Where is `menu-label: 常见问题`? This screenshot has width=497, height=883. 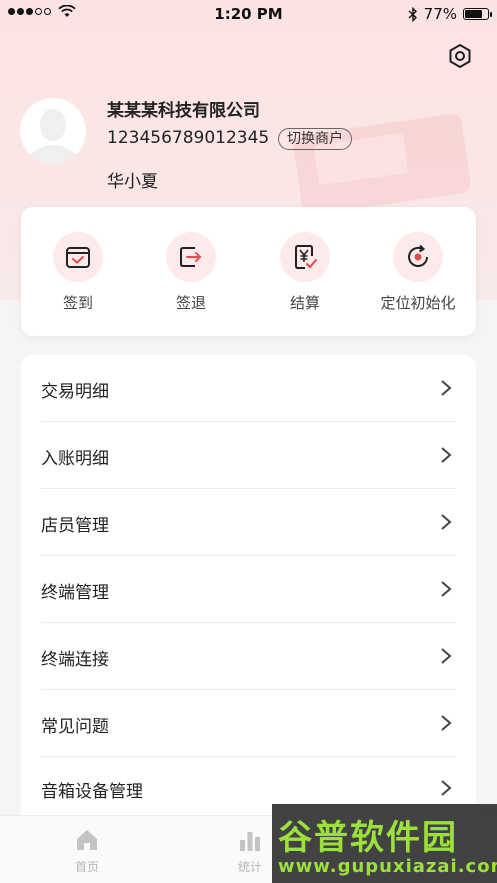 menu-label: 常见问题 is located at coordinates (75, 727).